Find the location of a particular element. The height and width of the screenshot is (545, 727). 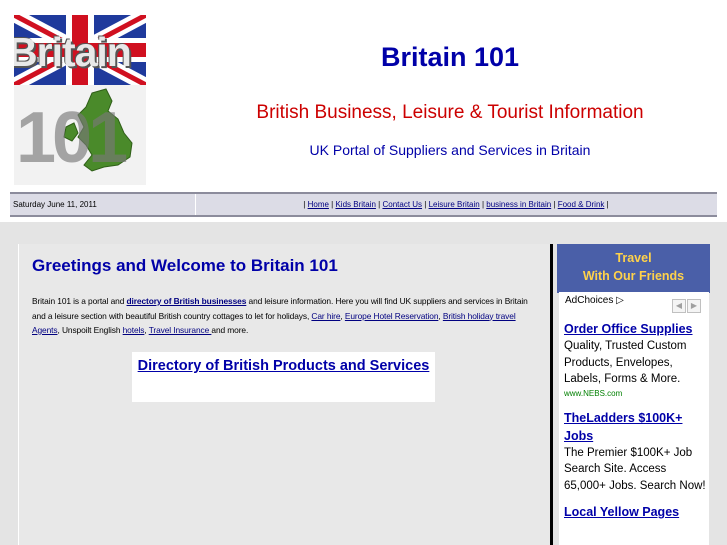

intro-text-1: Britain 101 is a portal and is located at coordinates (79, 301).